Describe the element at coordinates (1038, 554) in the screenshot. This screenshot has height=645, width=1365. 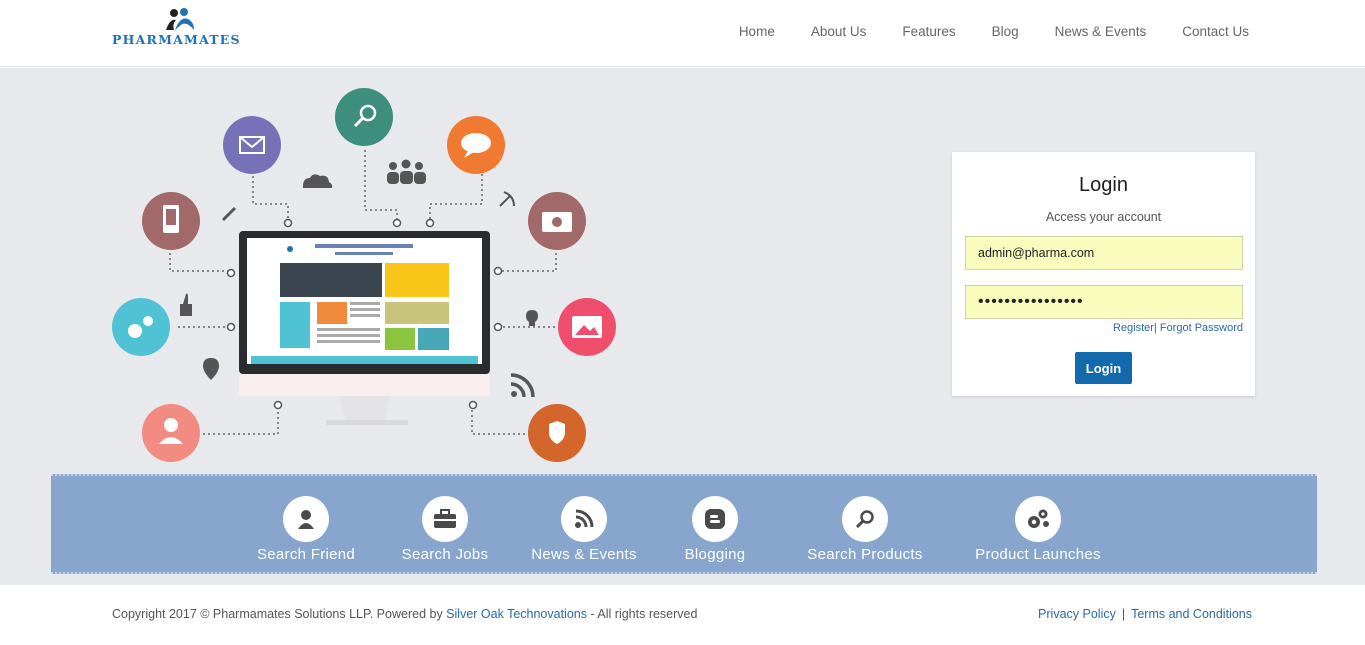
I see `feature-label: Product Launches` at that location.